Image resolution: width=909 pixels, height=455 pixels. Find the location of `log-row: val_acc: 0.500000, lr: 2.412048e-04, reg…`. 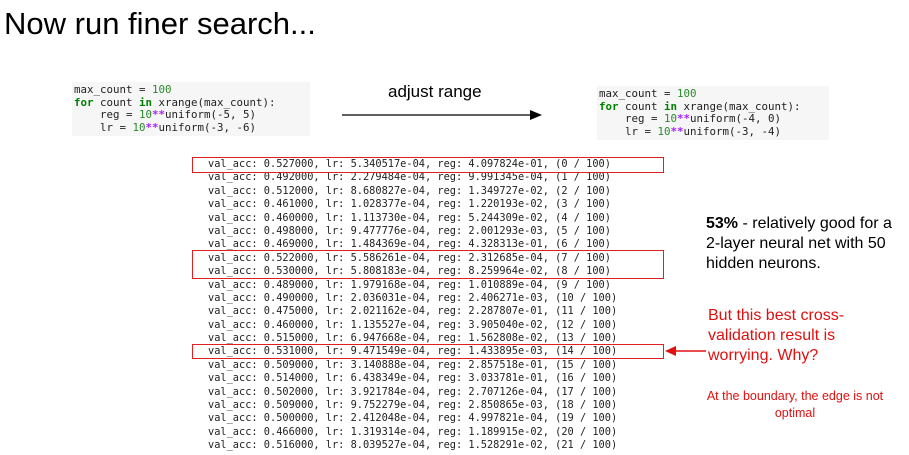

log-row: val_acc: 0.500000, lr: 2.412048e-04, reg… is located at coordinates (413, 418).